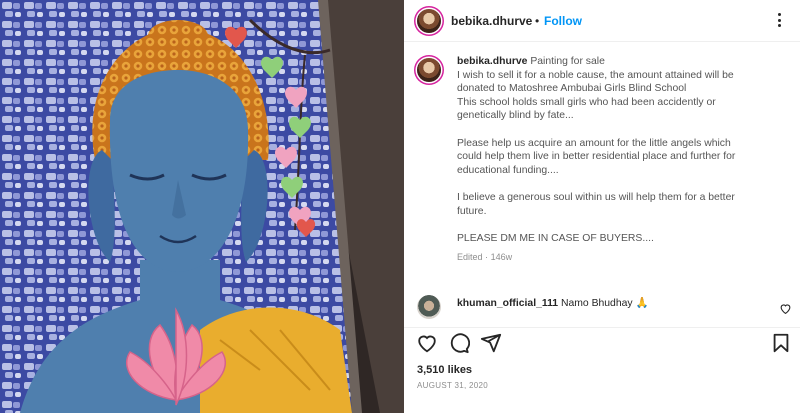 The image size is (800, 413). Describe the element at coordinates (427, 343) in the screenshot. I see `heart-icon` at that location.